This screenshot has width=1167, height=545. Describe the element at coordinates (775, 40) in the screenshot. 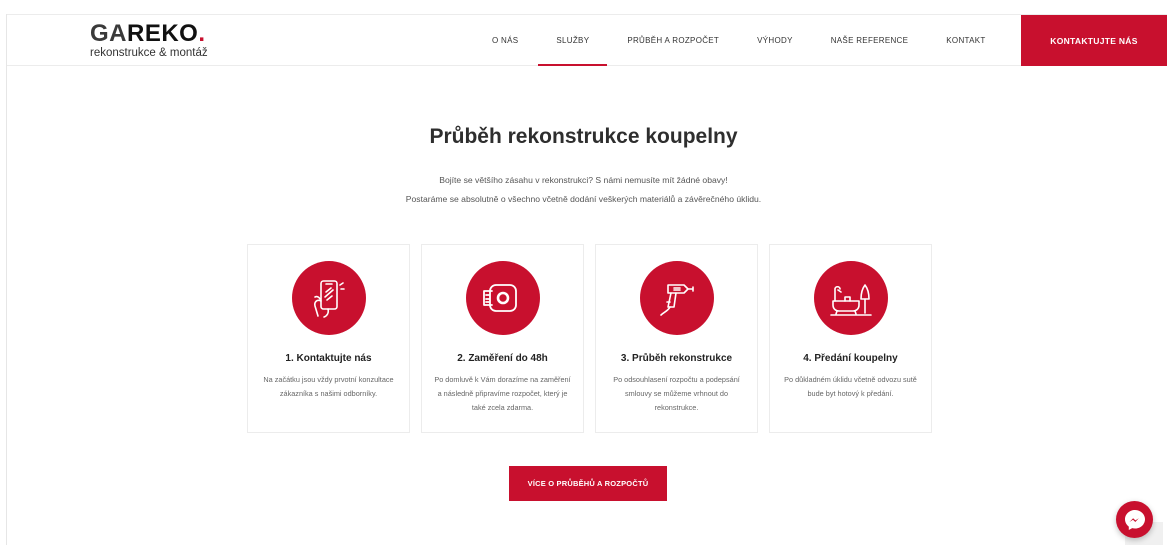

I see `nav-item-vyhody: VÝHODY` at that location.